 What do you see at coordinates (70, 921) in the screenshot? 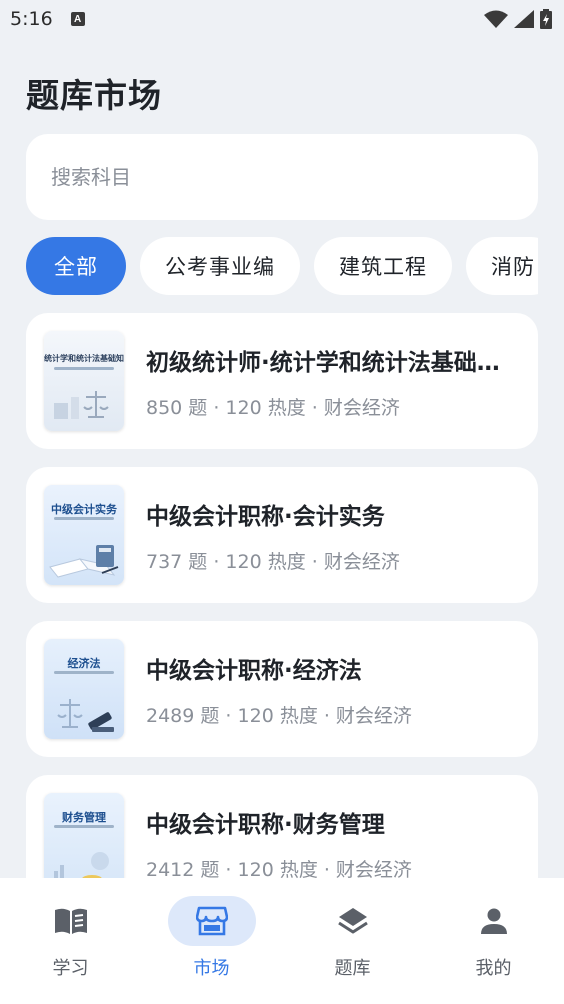
I see `book-icon` at bounding box center [70, 921].